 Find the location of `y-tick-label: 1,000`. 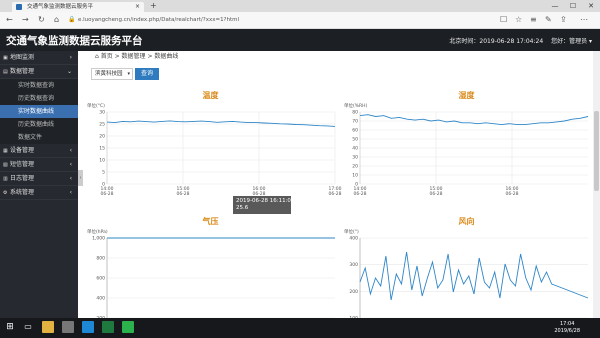

y-tick-label: 1,000 is located at coordinates (98, 239).